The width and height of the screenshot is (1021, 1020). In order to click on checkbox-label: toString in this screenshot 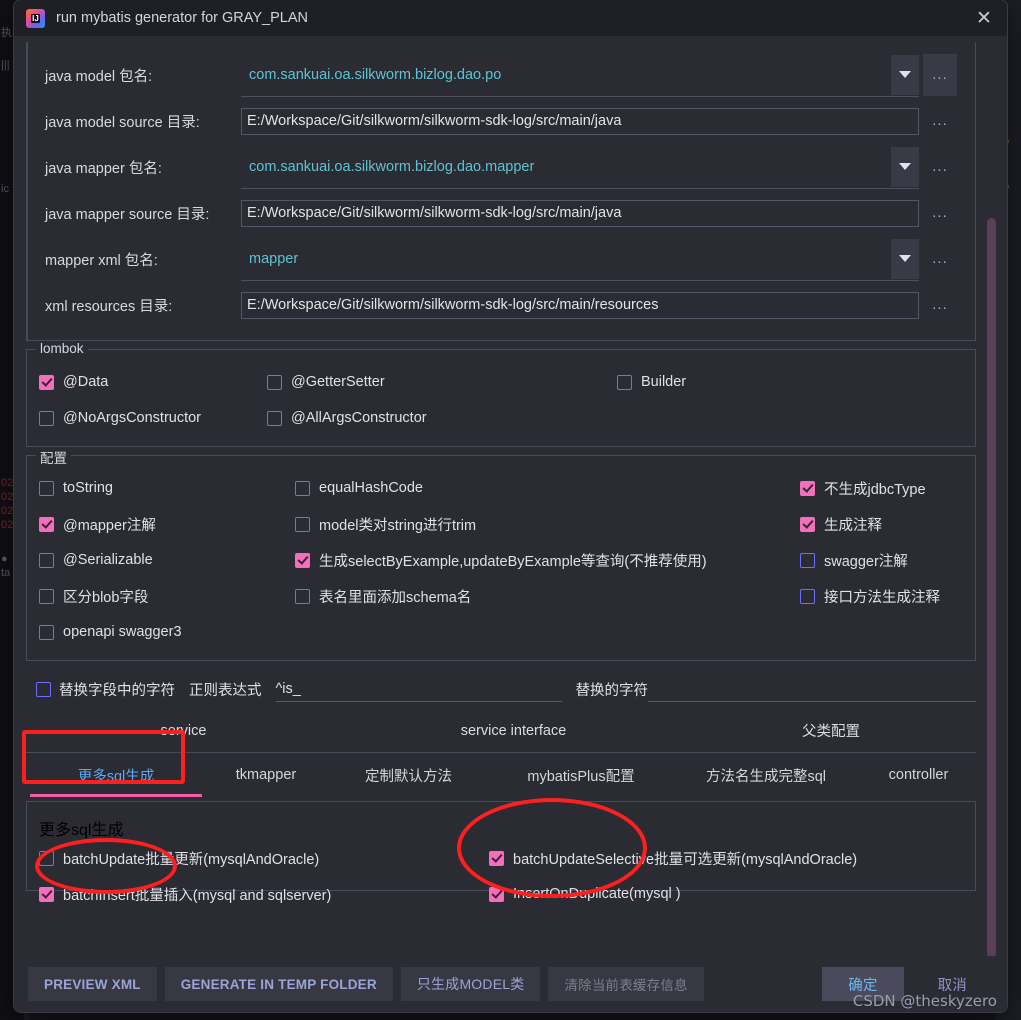, I will do `click(88, 488)`.